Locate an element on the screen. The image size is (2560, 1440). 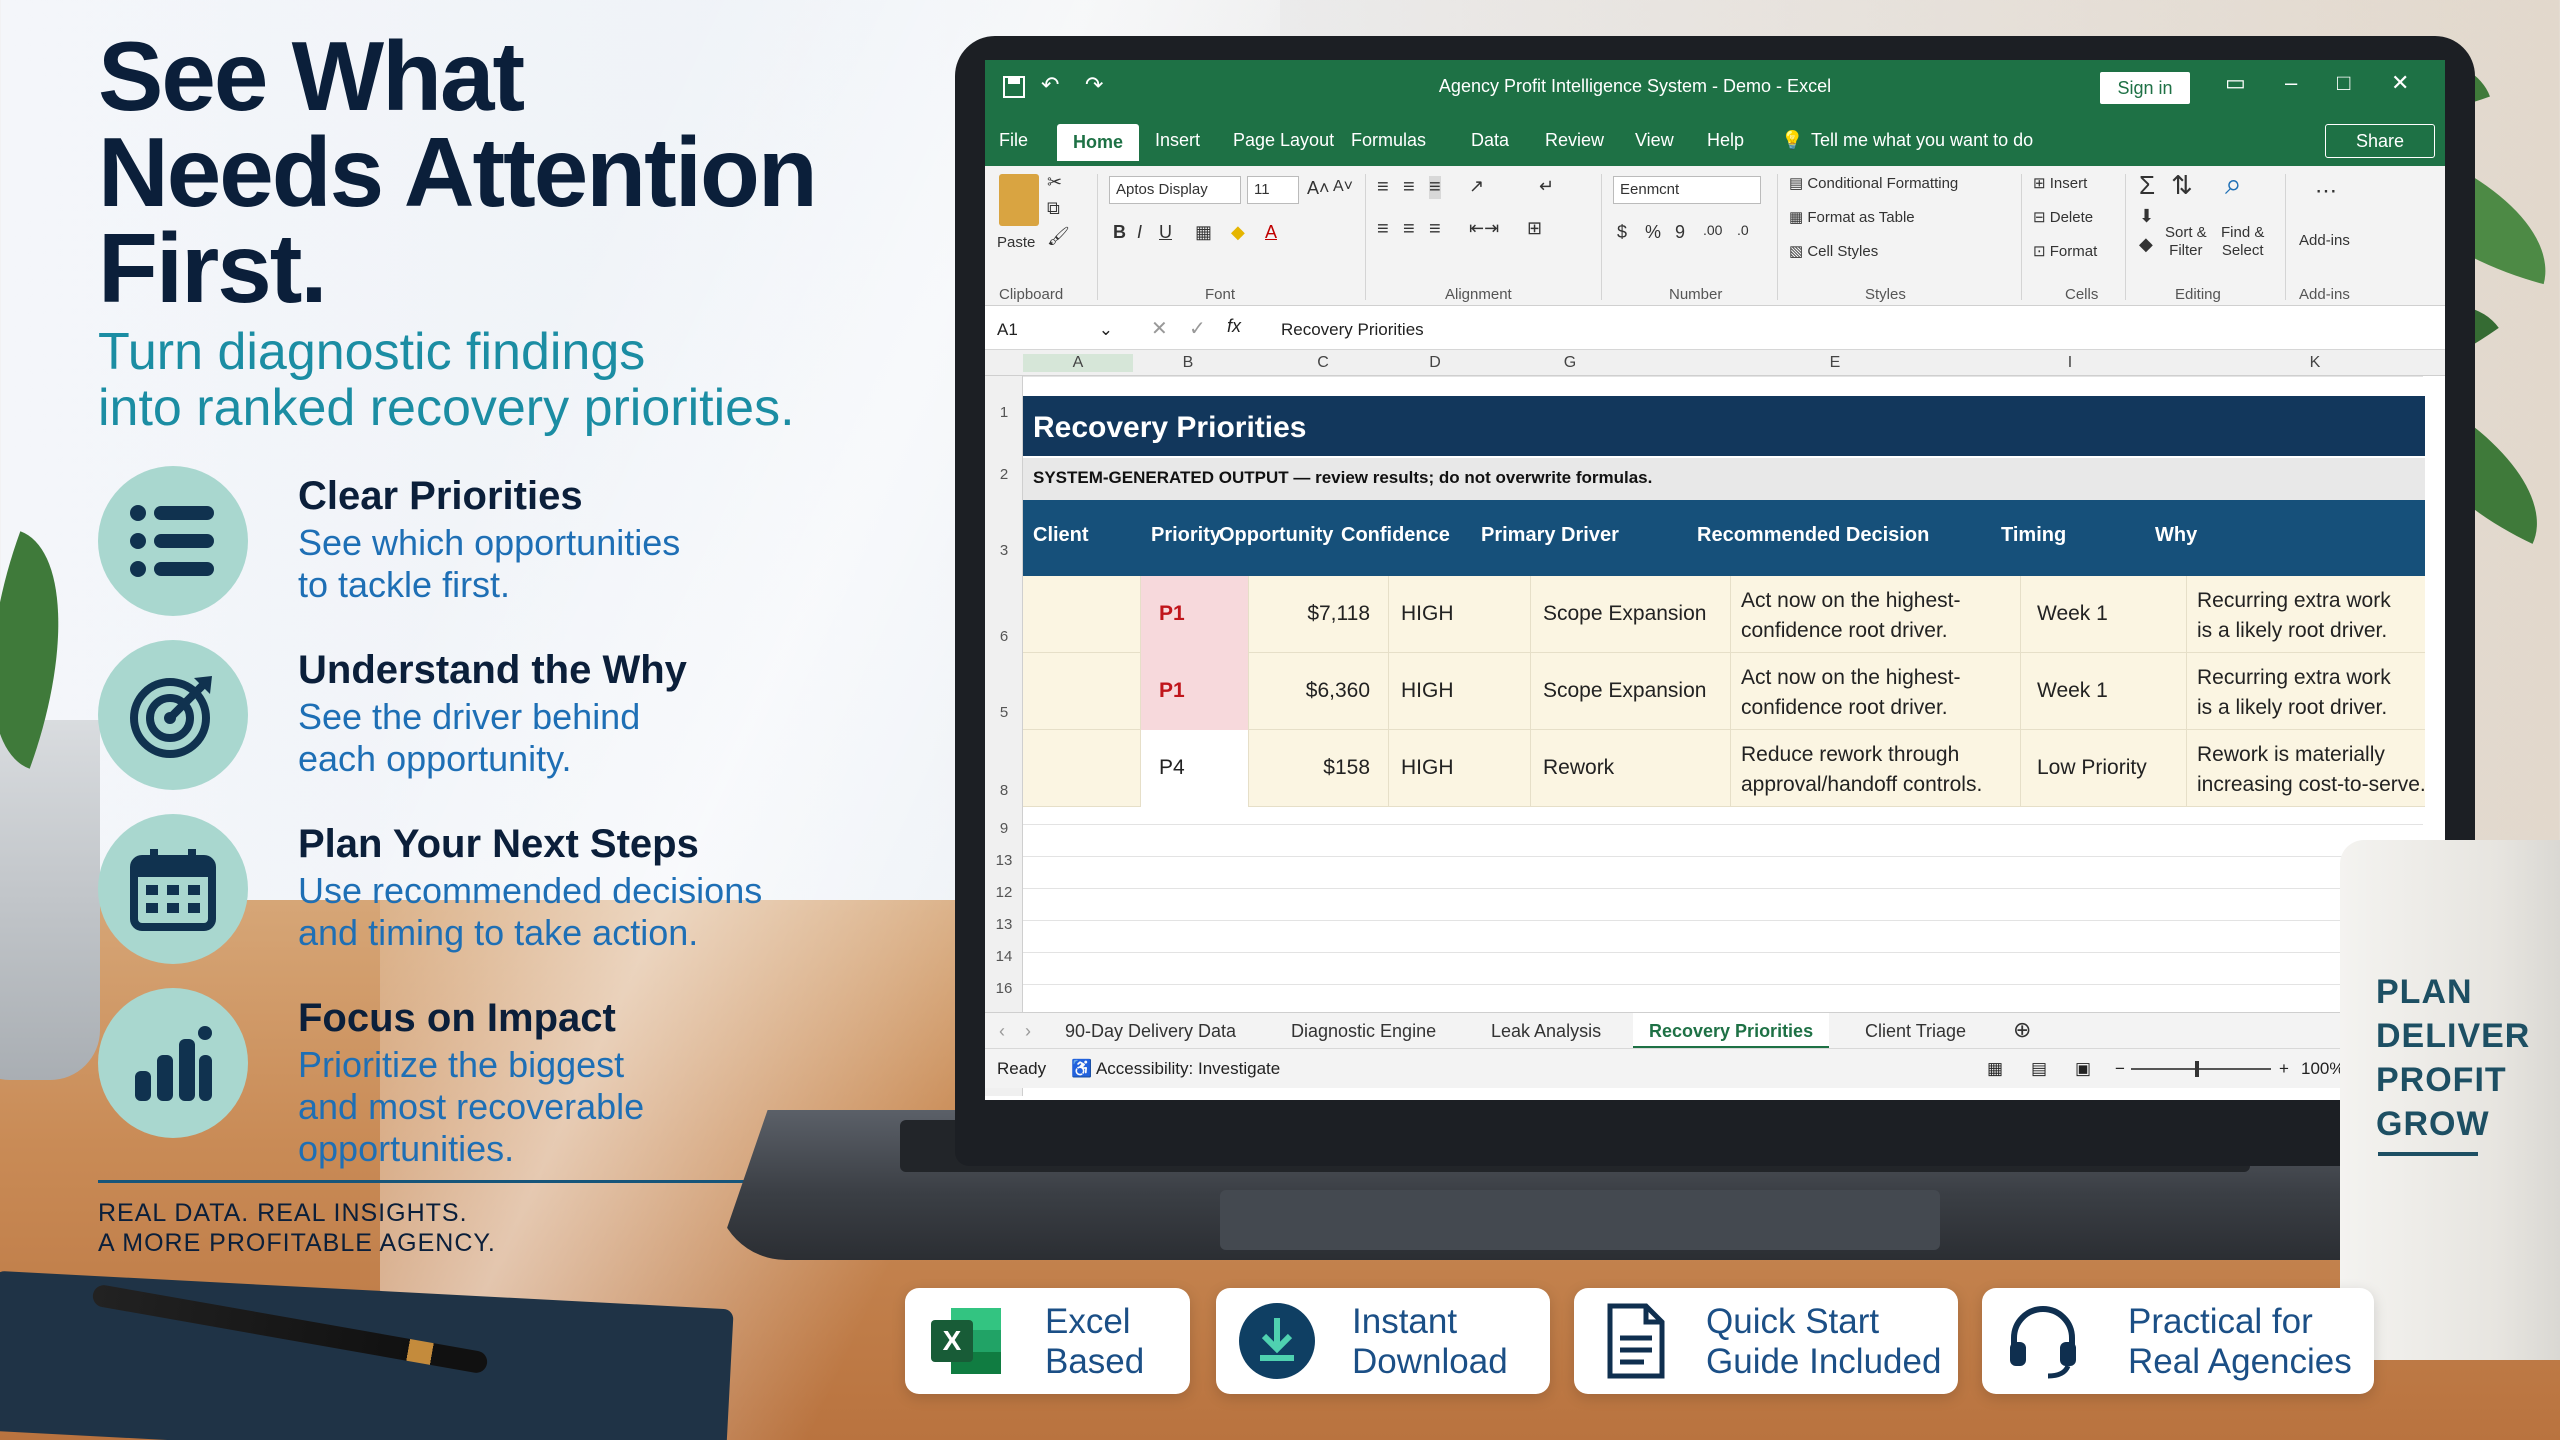
tab-90-day-delivery-data: 90-Day Delivery Data is located at coordinates (1150, 1031).